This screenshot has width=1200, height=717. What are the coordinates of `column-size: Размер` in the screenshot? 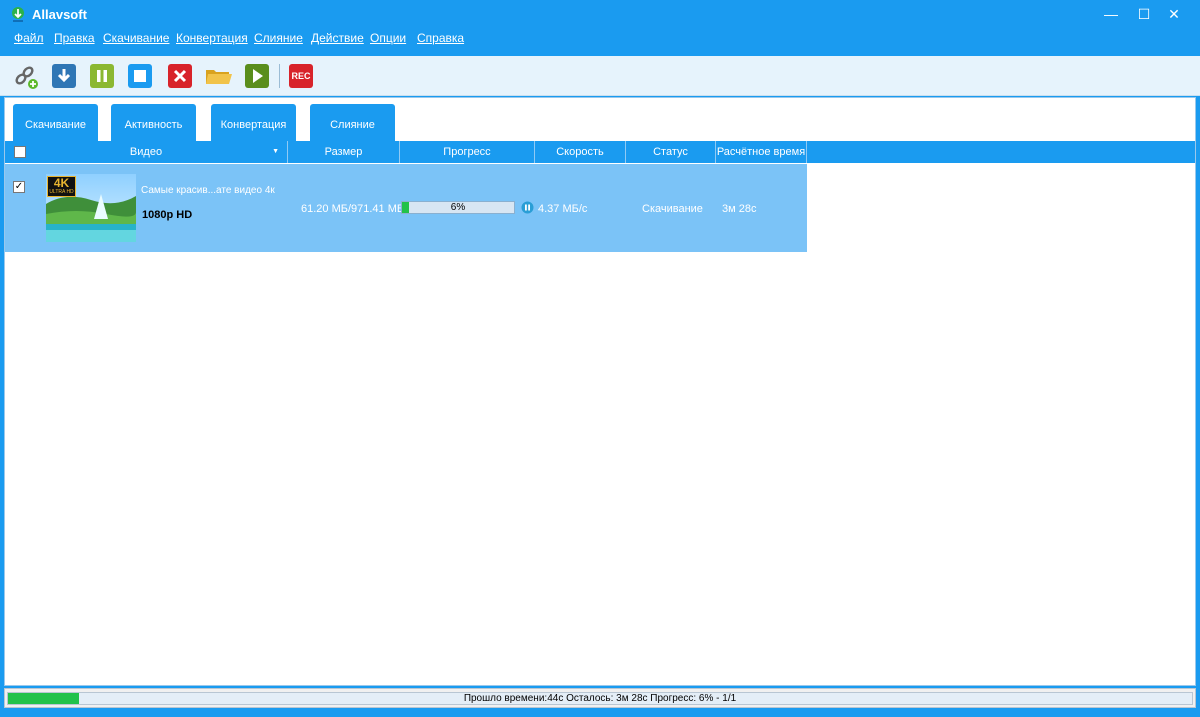 It's located at (344, 152).